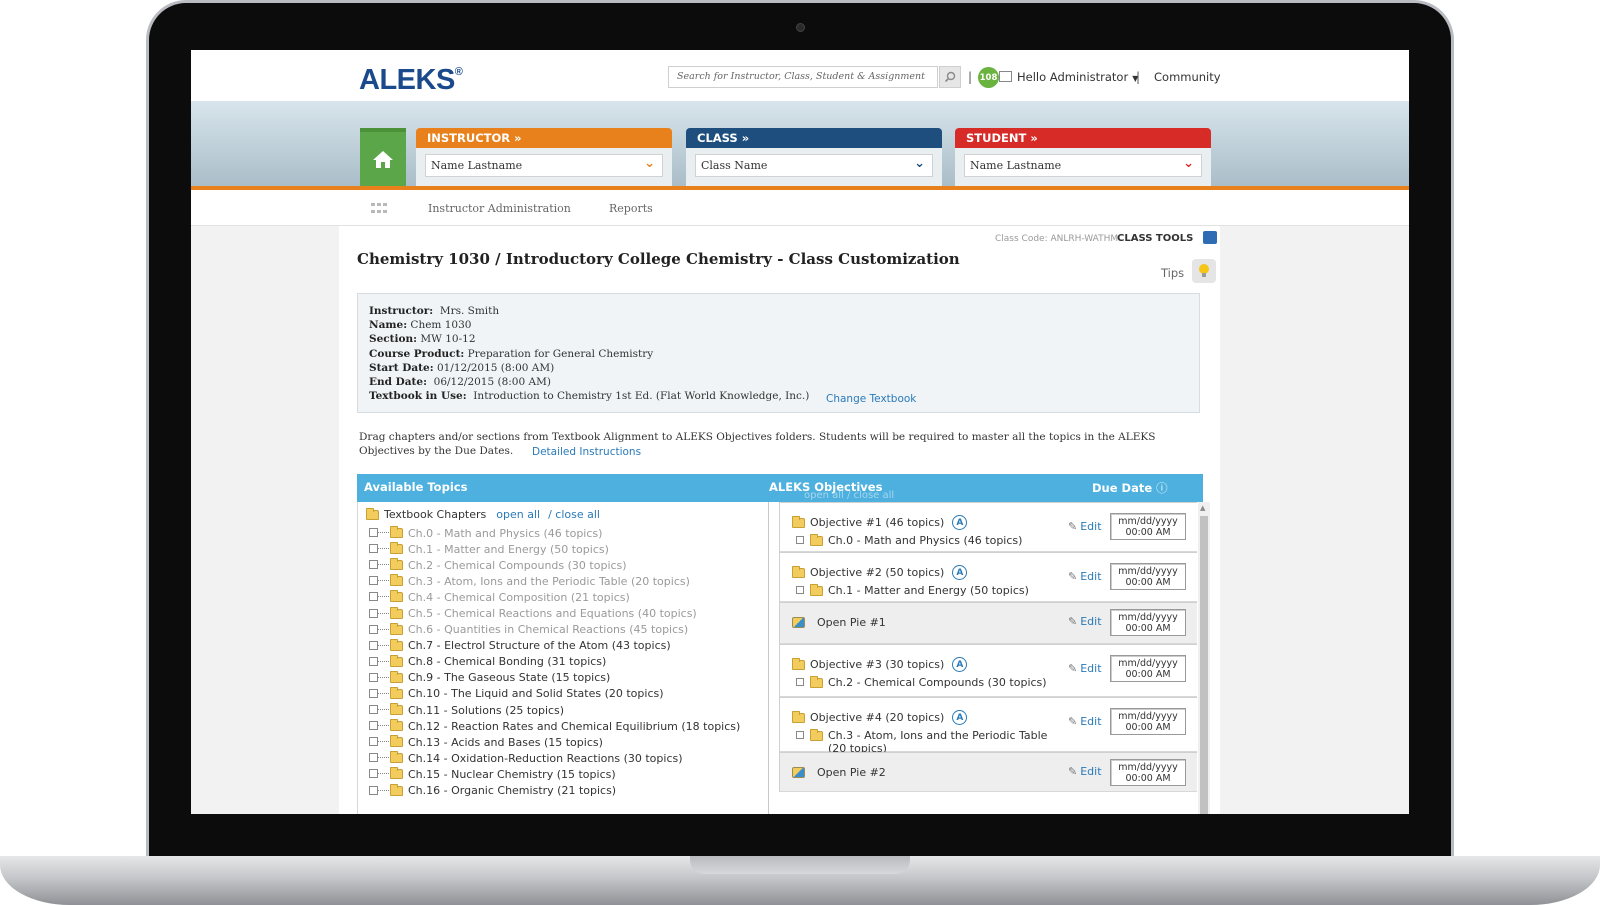 This screenshot has height=905, width=1600. Describe the element at coordinates (553, 565) in the screenshot. I see `chapter-item: Ch.2 - Chemical Compounds (30 topics)` at that location.